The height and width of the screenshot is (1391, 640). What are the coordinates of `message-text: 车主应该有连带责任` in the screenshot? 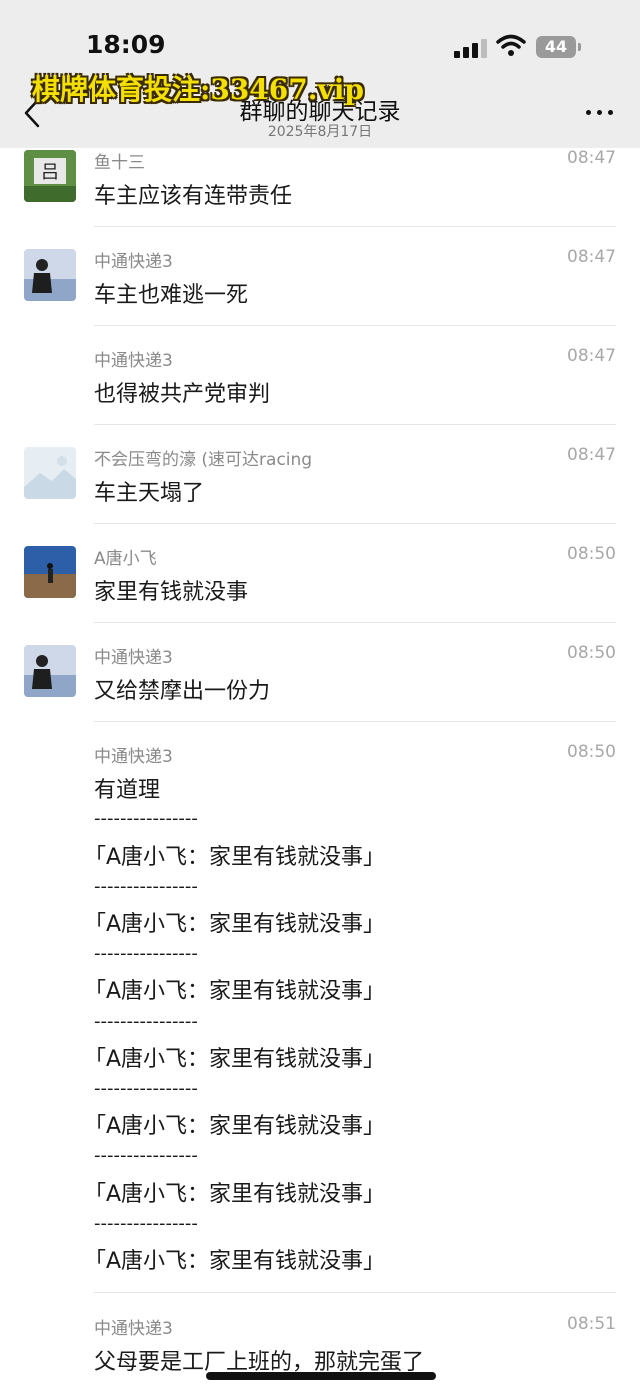 It's located at (193, 196).